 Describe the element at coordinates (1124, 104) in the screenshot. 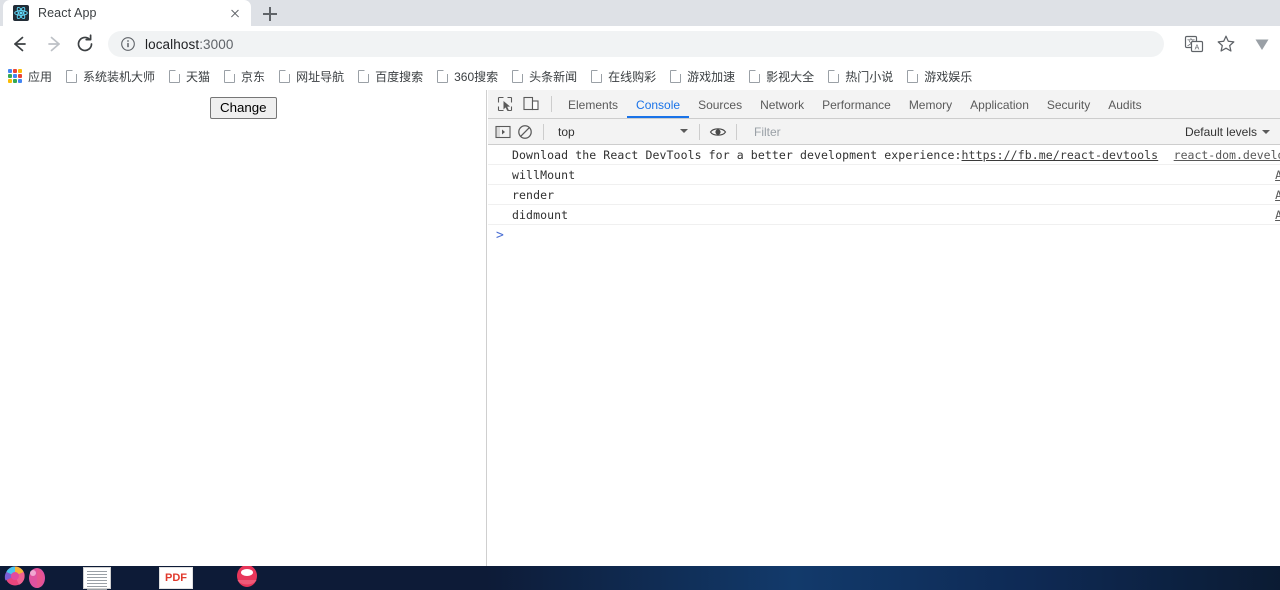

I see `tab-audits: Audits` at that location.